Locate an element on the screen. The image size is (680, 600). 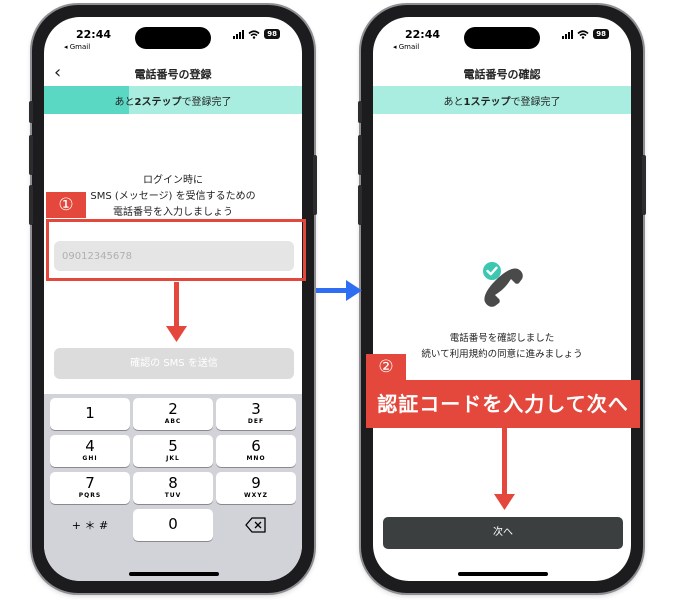
step1-badge: ① is located at coordinates (66, 205).